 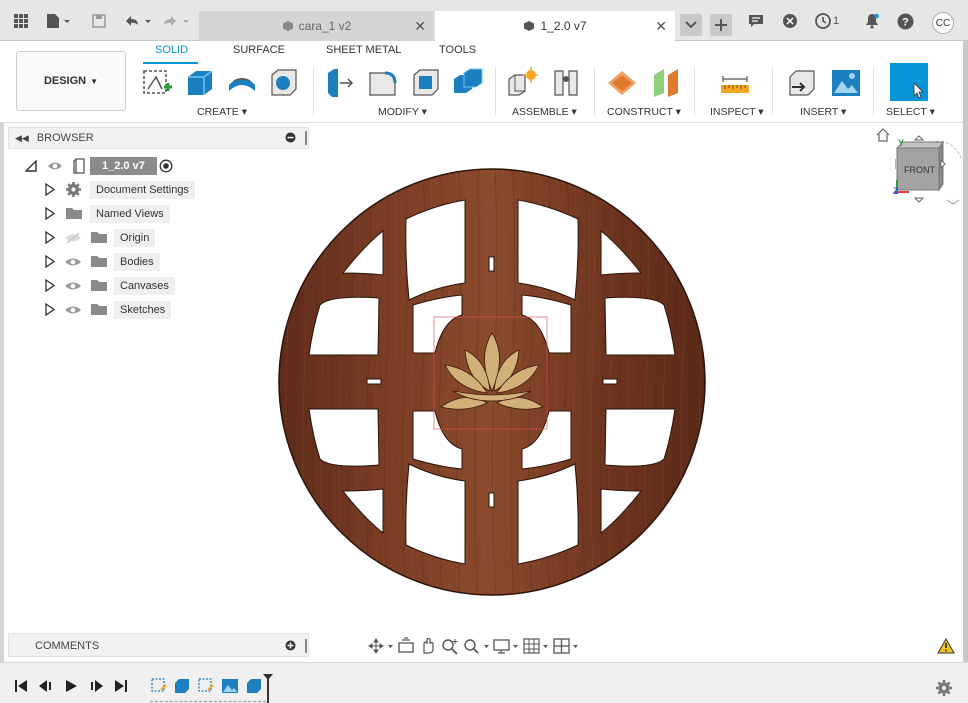 I want to click on select-cursor-icon, so click(x=909, y=82).